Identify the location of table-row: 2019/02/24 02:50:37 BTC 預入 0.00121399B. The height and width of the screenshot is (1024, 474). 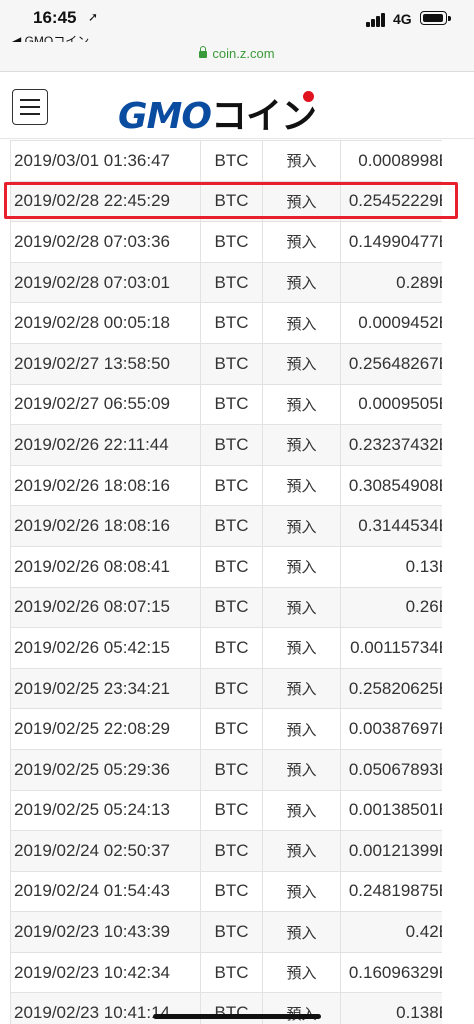
(226, 851).